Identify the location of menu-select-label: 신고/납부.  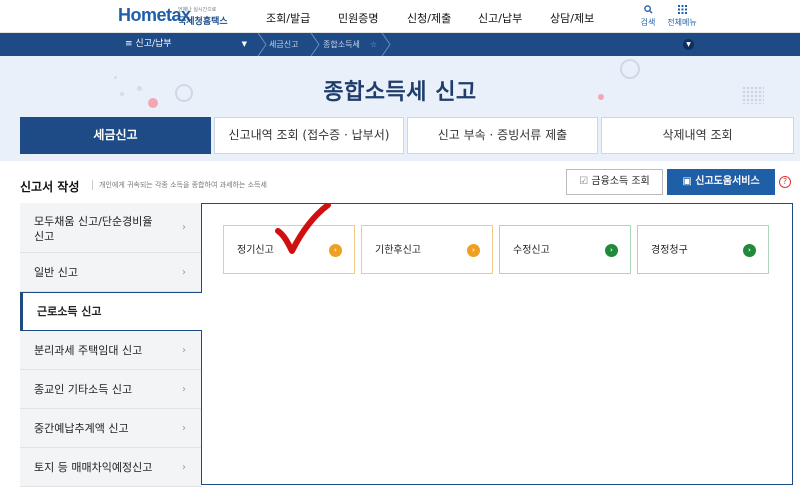
(153, 44).